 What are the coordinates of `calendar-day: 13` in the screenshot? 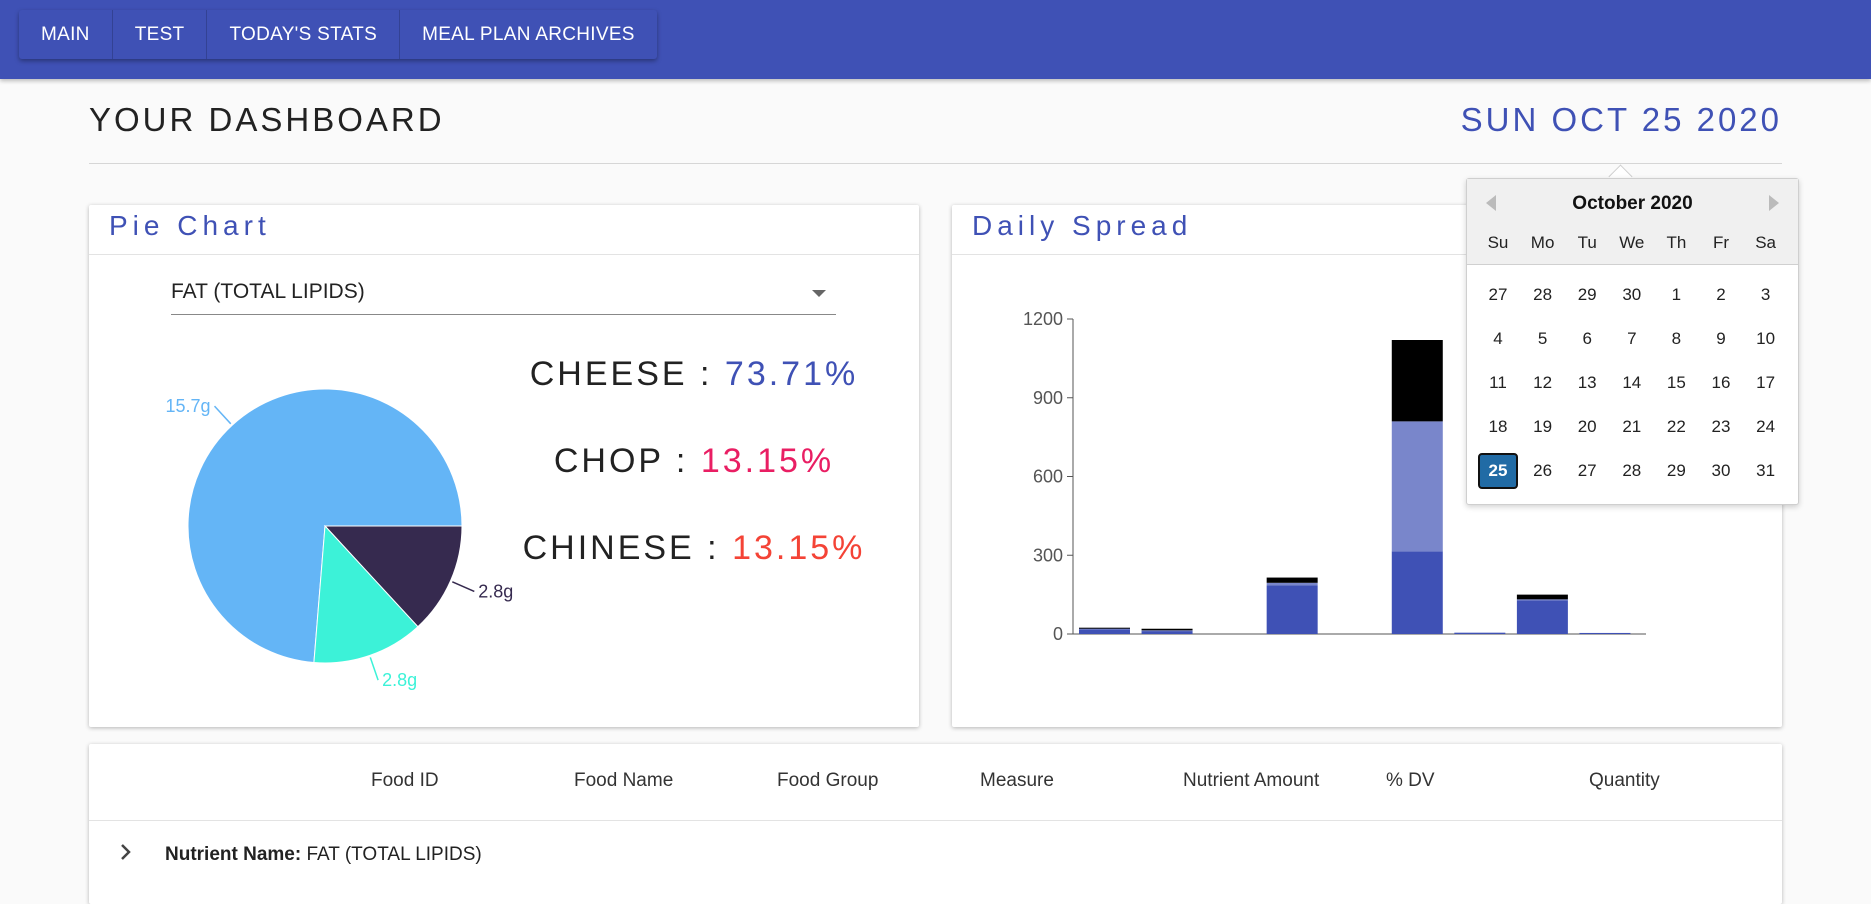 It's located at (1587, 383).